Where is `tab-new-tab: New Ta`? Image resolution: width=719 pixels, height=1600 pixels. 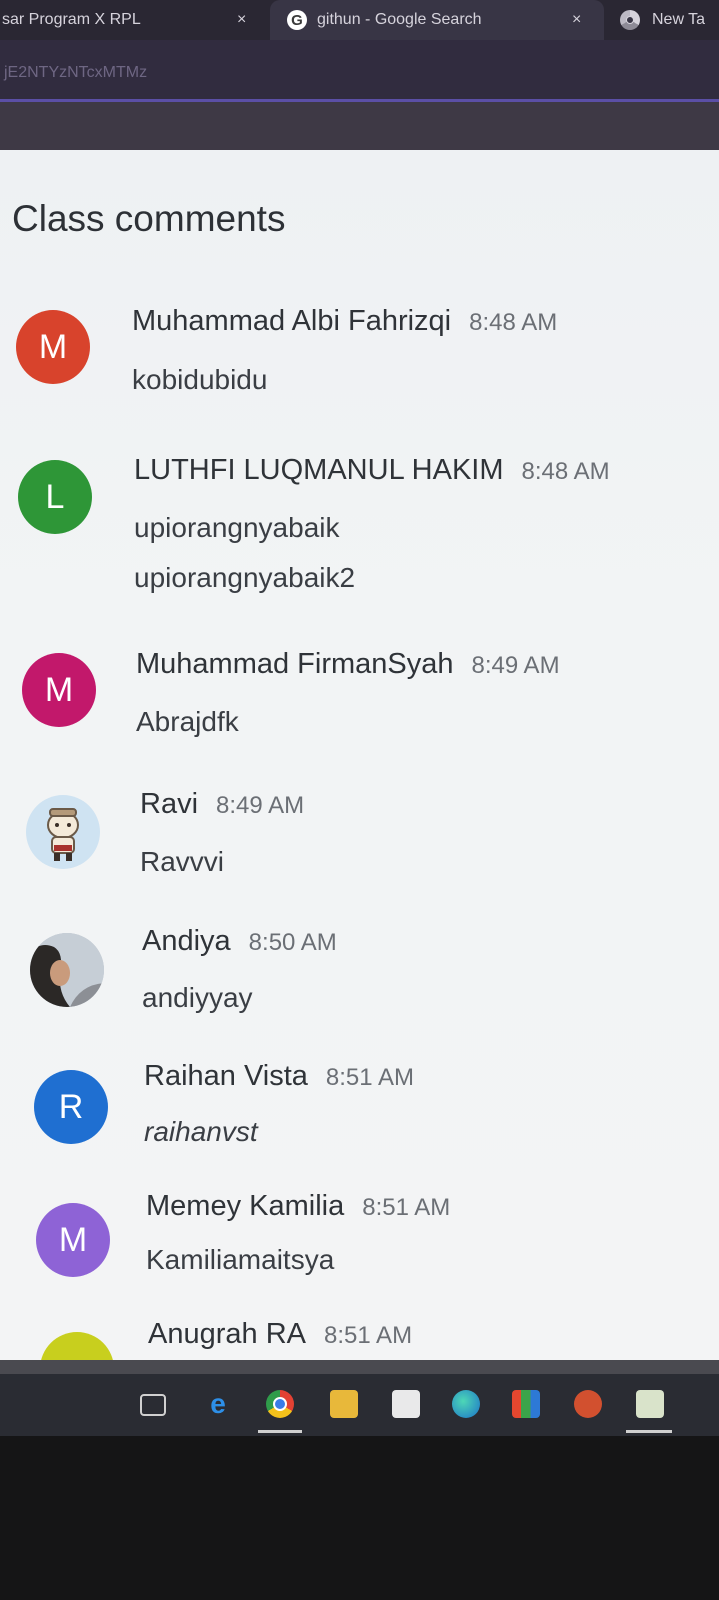
tab-new-tab: New Ta is located at coordinates (669, 20).